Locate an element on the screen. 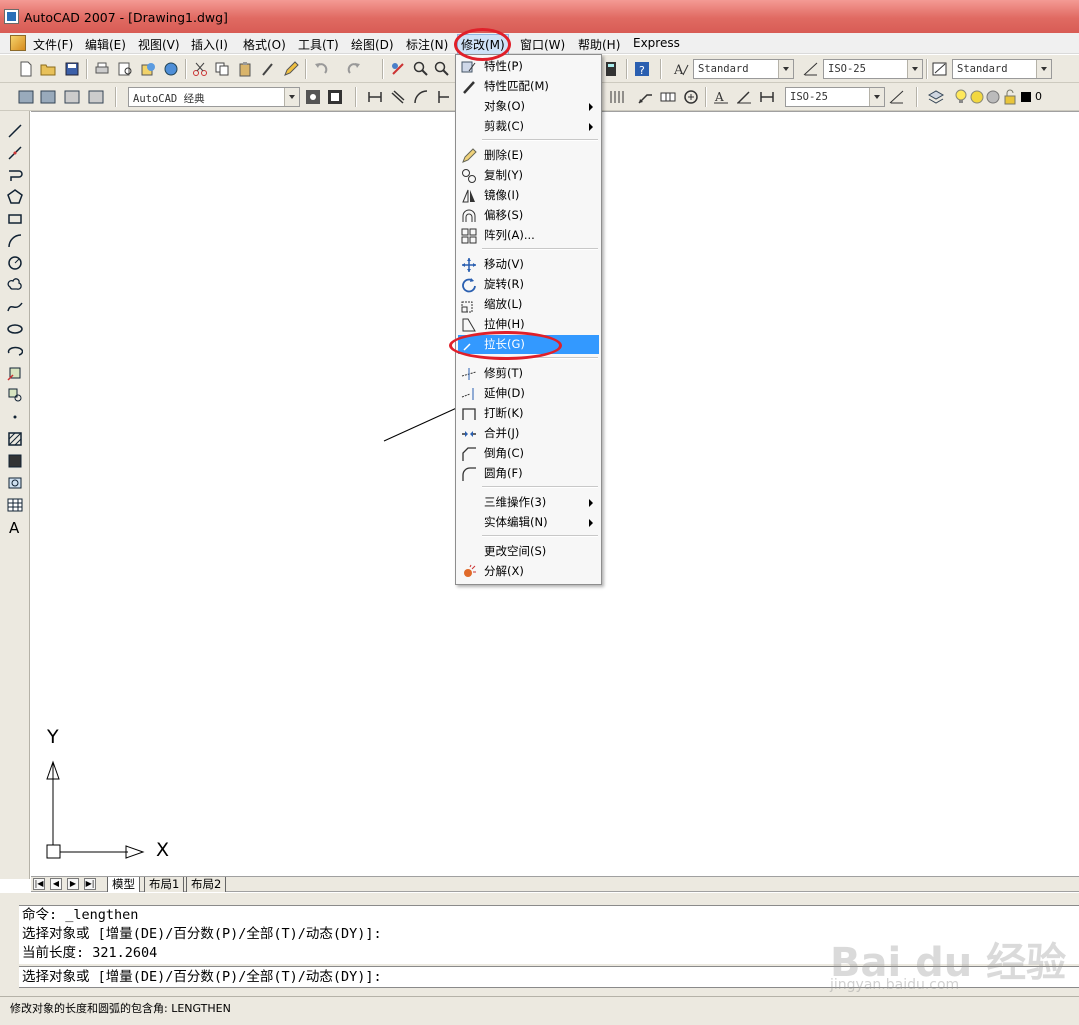  menu-item-fillet: 圆角(F) is located at coordinates (528, 473).